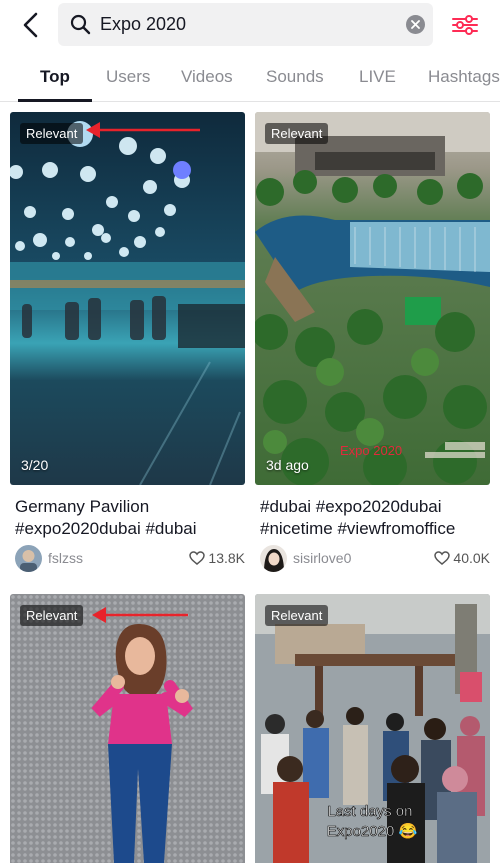 The height and width of the screenshot is (863, 500). I want to click on video-meta: sisirlove0 40.0K, so click(375, 560).